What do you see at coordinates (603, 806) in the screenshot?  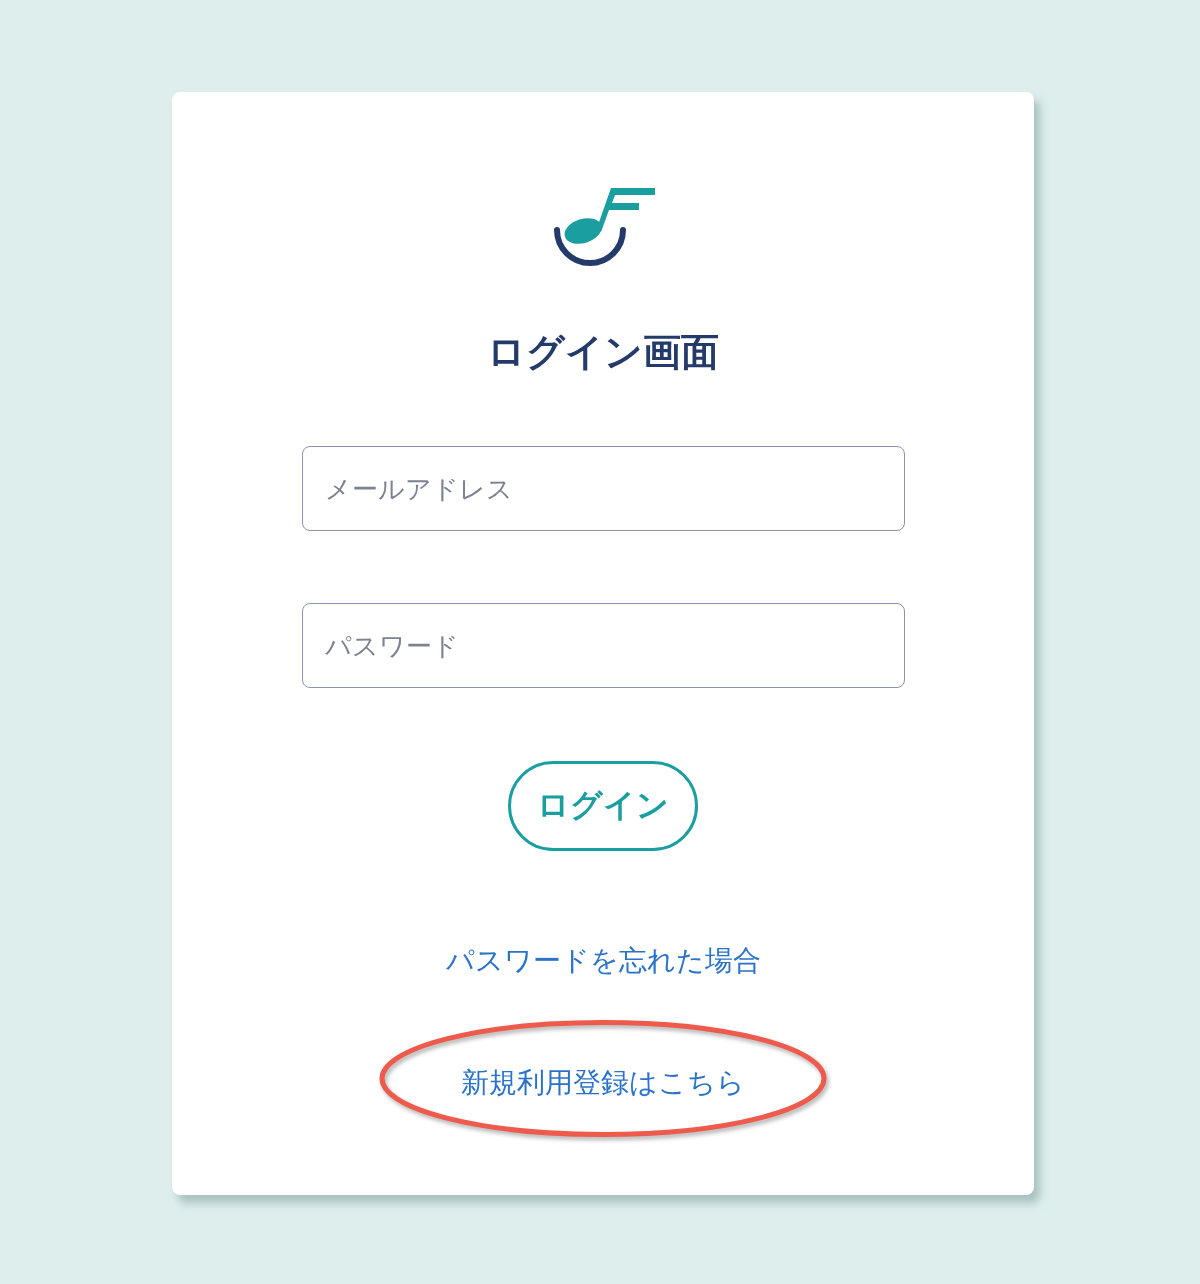 I see `login-button: ログイン` at bounding box center [603, 806].